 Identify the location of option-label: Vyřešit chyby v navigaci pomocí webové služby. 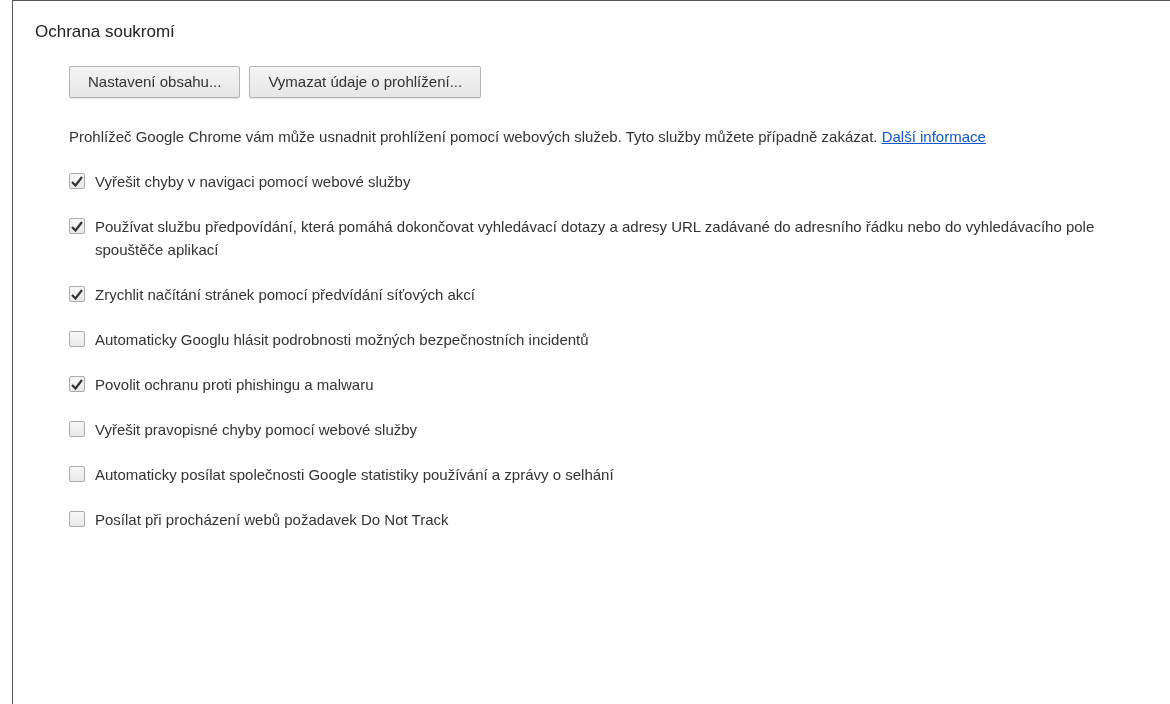
(253, 182).